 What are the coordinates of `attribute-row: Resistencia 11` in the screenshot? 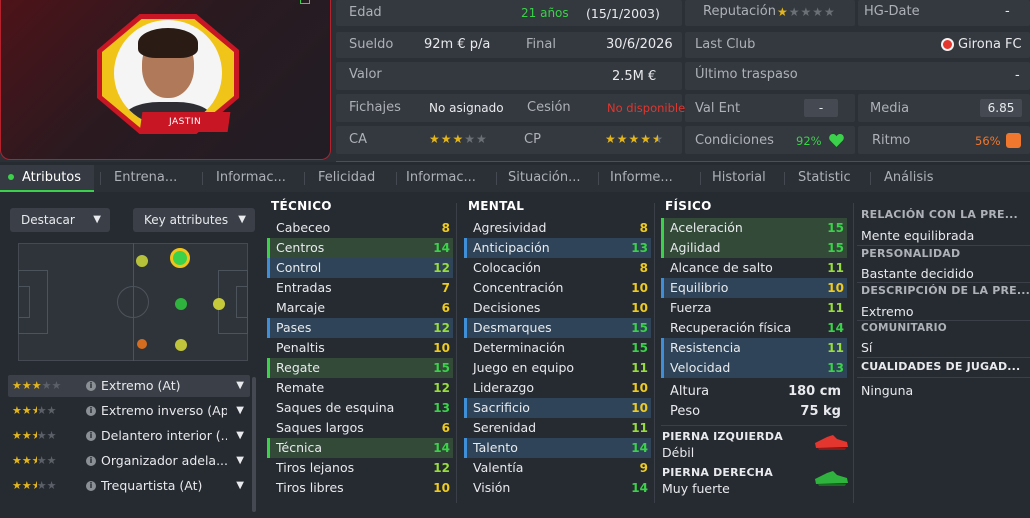 It's located at (754, 348).